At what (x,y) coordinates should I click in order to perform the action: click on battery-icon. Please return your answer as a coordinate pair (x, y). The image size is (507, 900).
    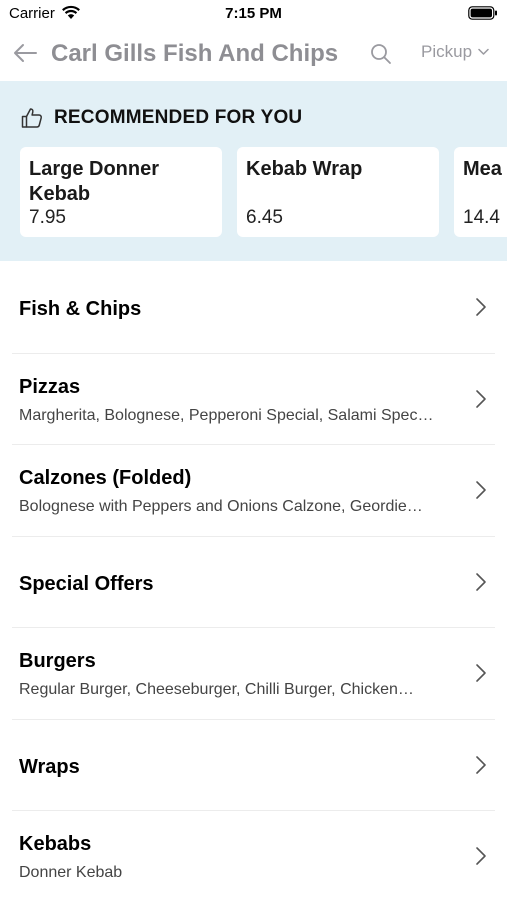
    Looking at the image, I should click on (482, 13).